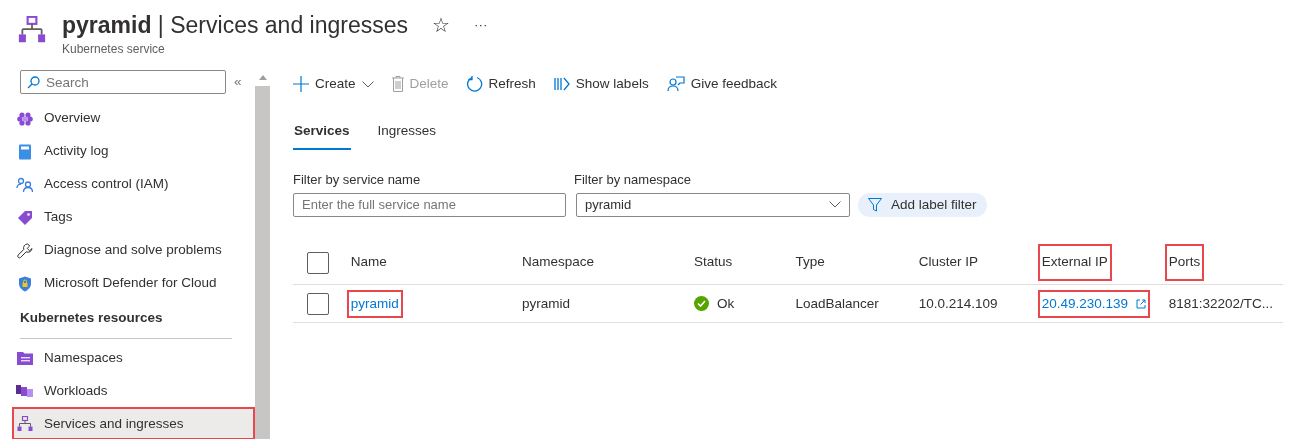  What do you see at coordinates (25, 184) in the screenshot?
I see `people-icon` at bounding box center [25, 184].